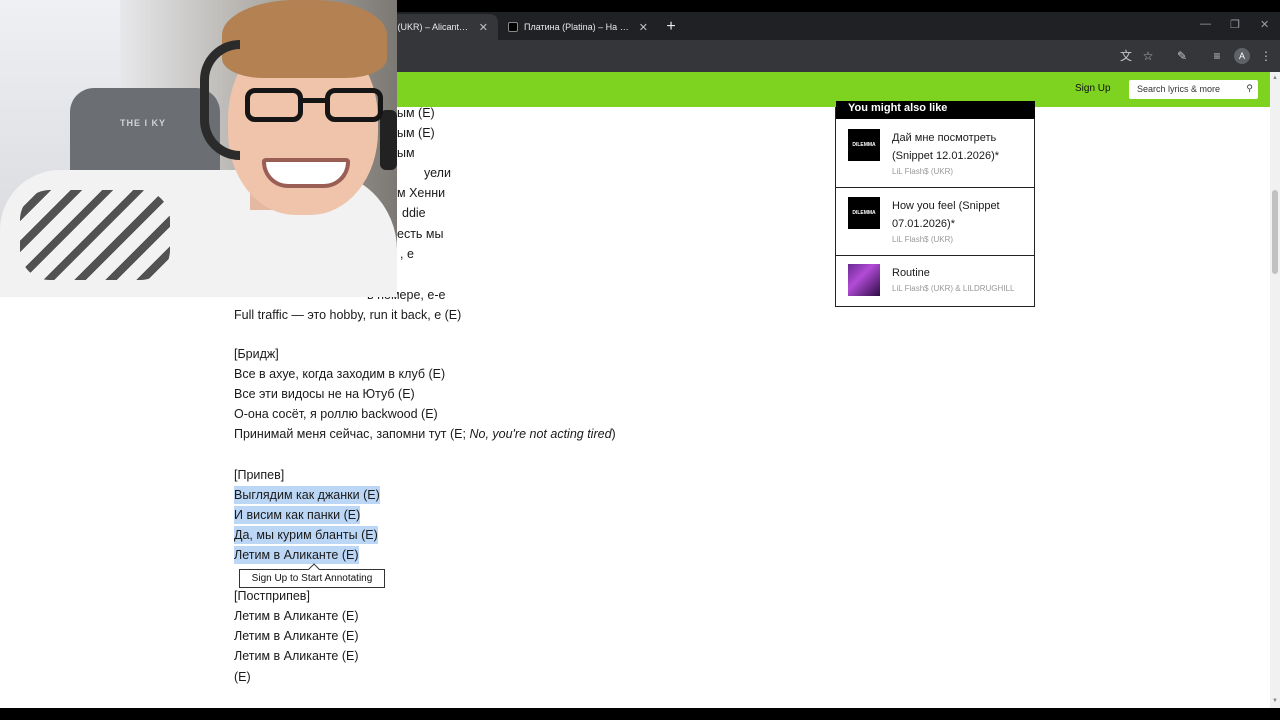 The image size is (1280, 720). Describe the element at coordinates (1249, 88) in the screenshot. I see `search-icon: ⚲` at that location.